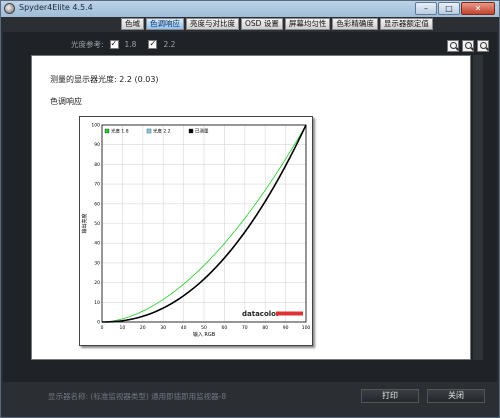 The width and height of the screenshot is (500, 418). I want to click on zoom-out-icon, so click(468, 46).